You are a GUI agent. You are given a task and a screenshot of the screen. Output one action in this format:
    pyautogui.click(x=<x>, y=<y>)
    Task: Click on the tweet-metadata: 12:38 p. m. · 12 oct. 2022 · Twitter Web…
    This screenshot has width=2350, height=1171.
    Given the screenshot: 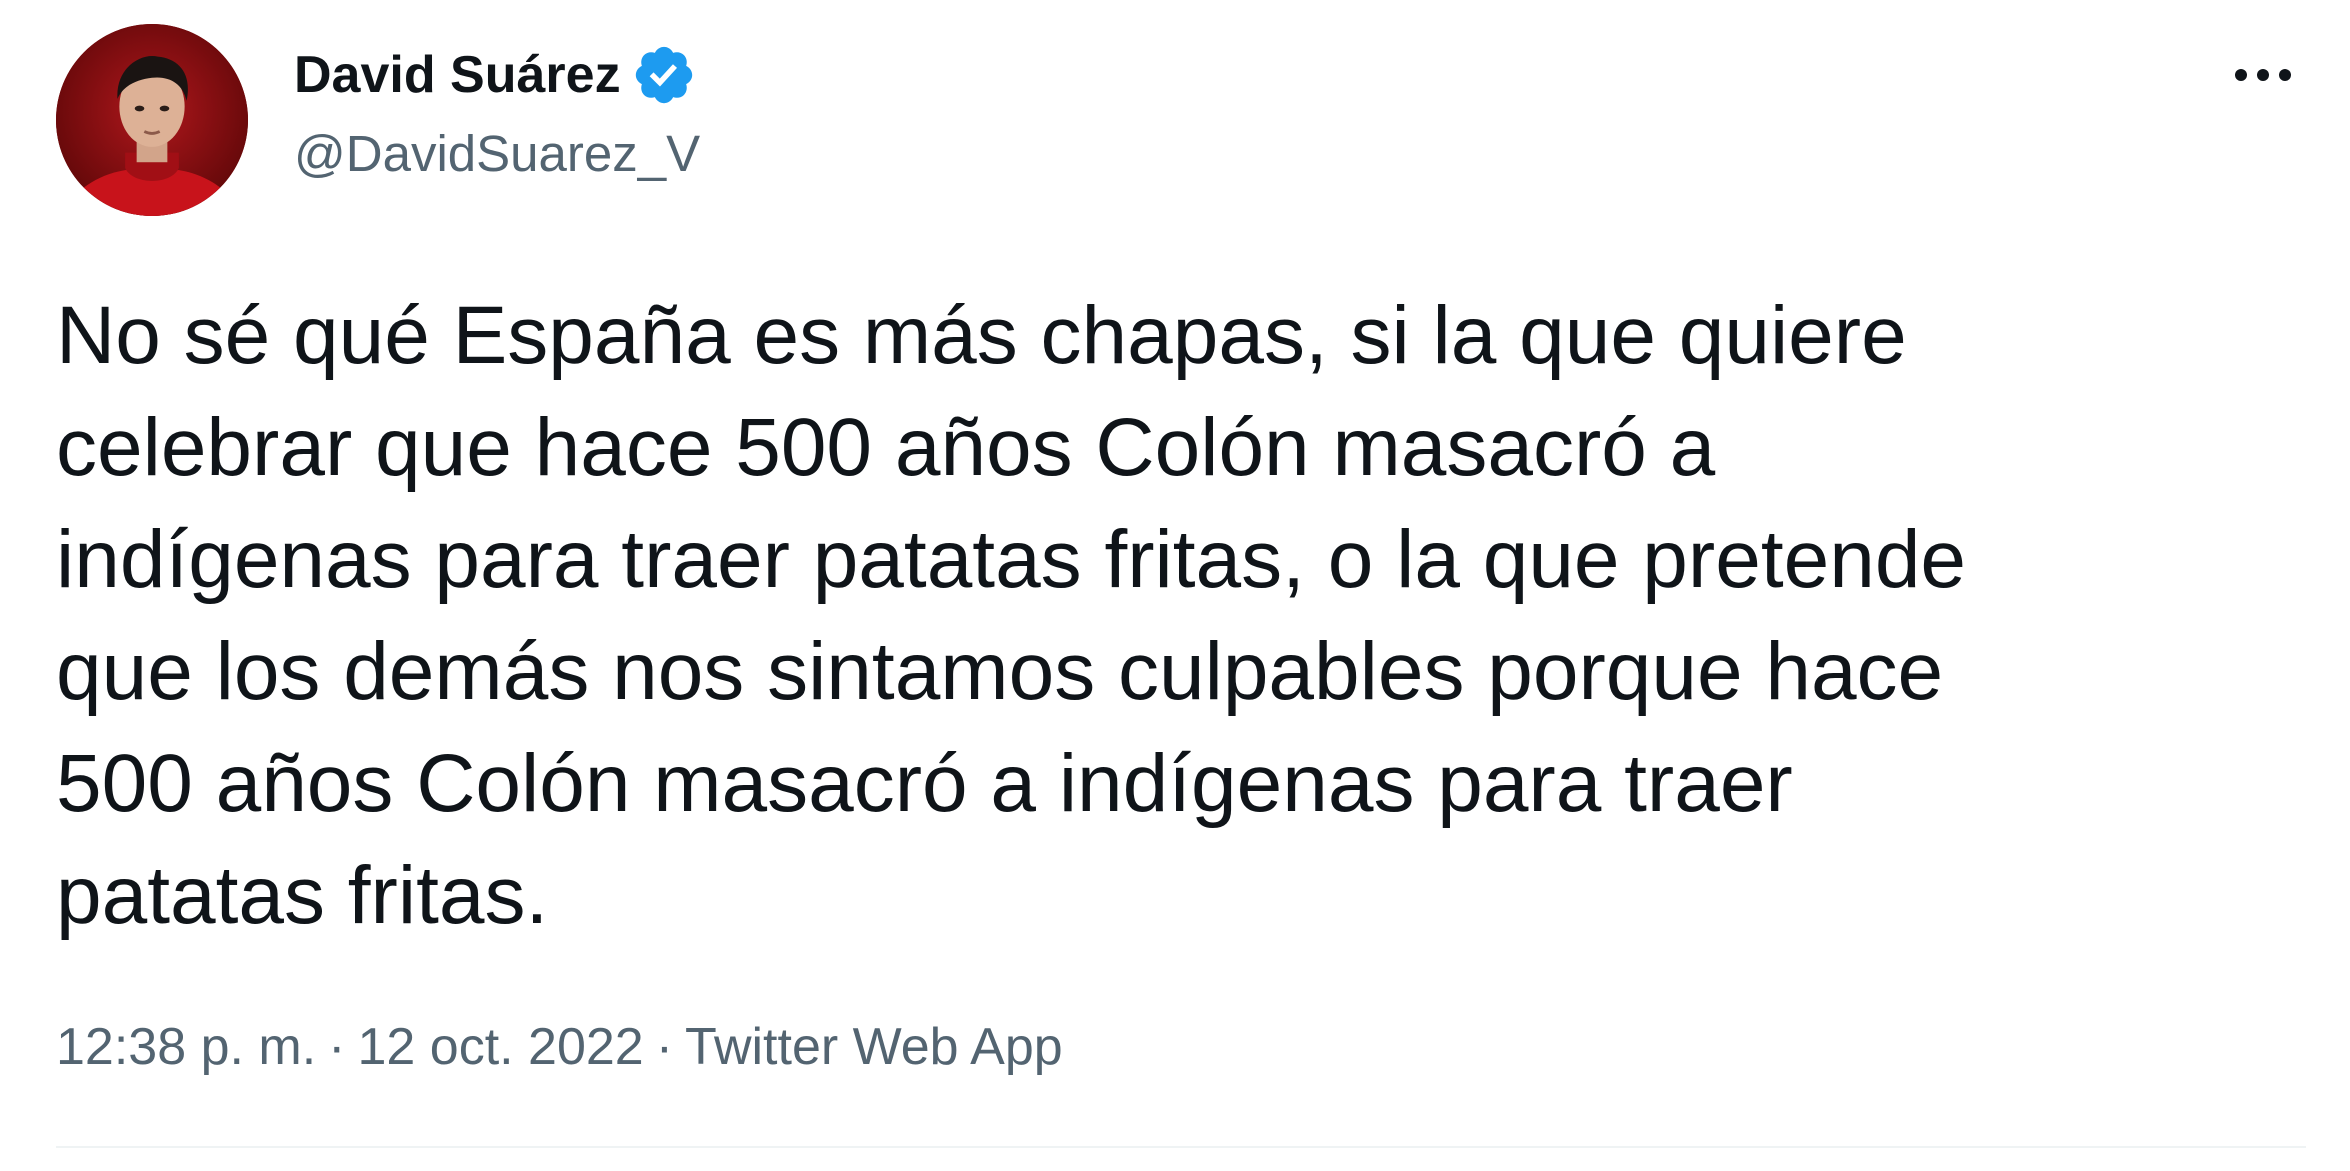 What is the action you would take?
    pyautogui.click(x=559, y=1047)
    